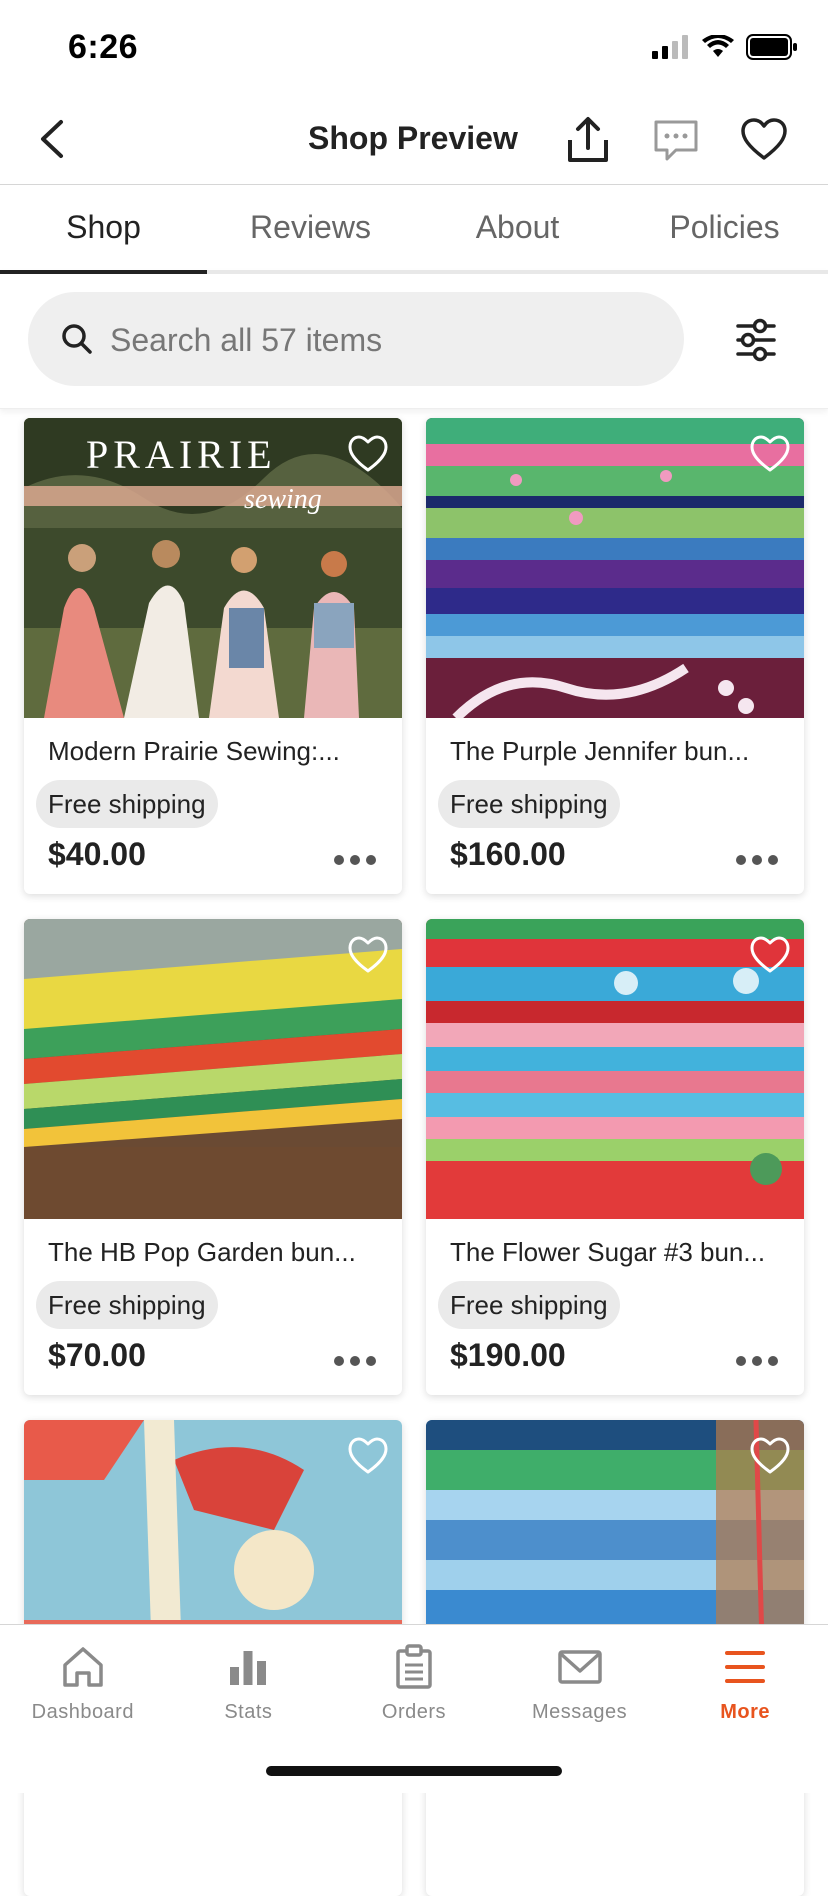 Image resolution: width=828 pixels, height=1896 pixels. I want to click on status-bar: 6:26, so click(414, 48).